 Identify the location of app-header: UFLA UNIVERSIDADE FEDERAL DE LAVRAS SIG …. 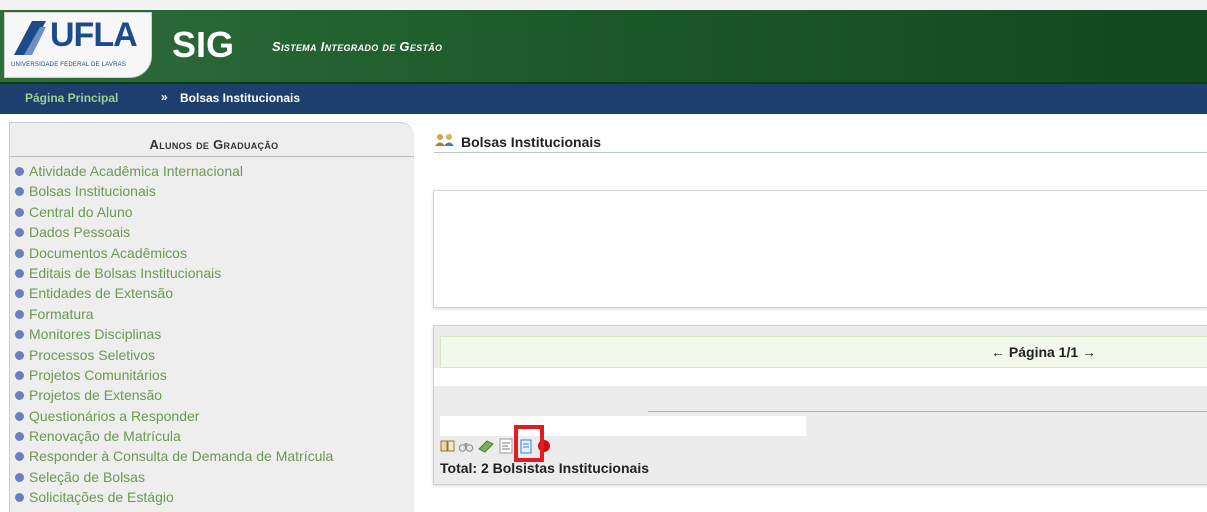
(603, 47).